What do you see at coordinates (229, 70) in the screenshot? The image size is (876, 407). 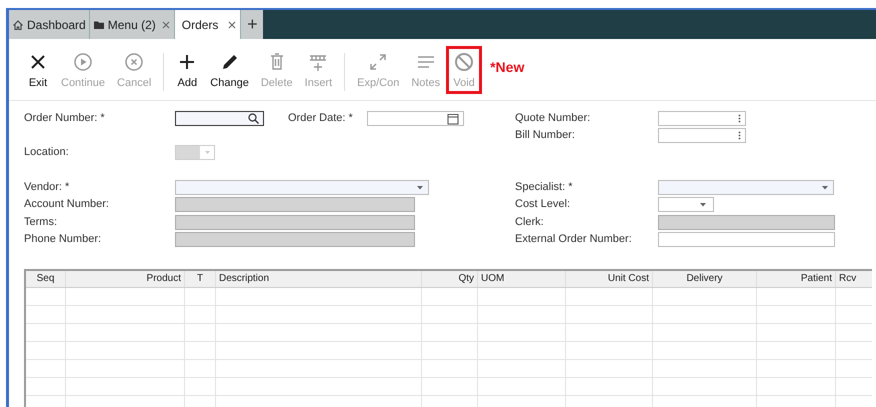 I see `toolbar-button: Change` at bounding box center [229, 70].